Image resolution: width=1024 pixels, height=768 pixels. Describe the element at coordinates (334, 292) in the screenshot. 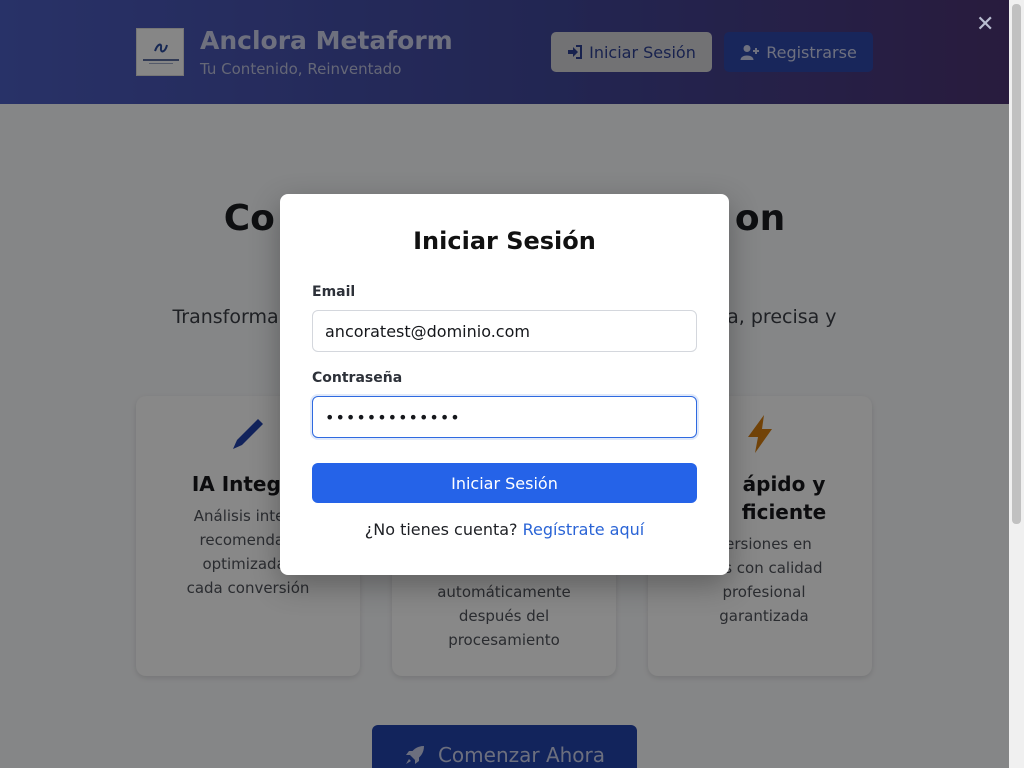

I see `email-label: Email` at that location.